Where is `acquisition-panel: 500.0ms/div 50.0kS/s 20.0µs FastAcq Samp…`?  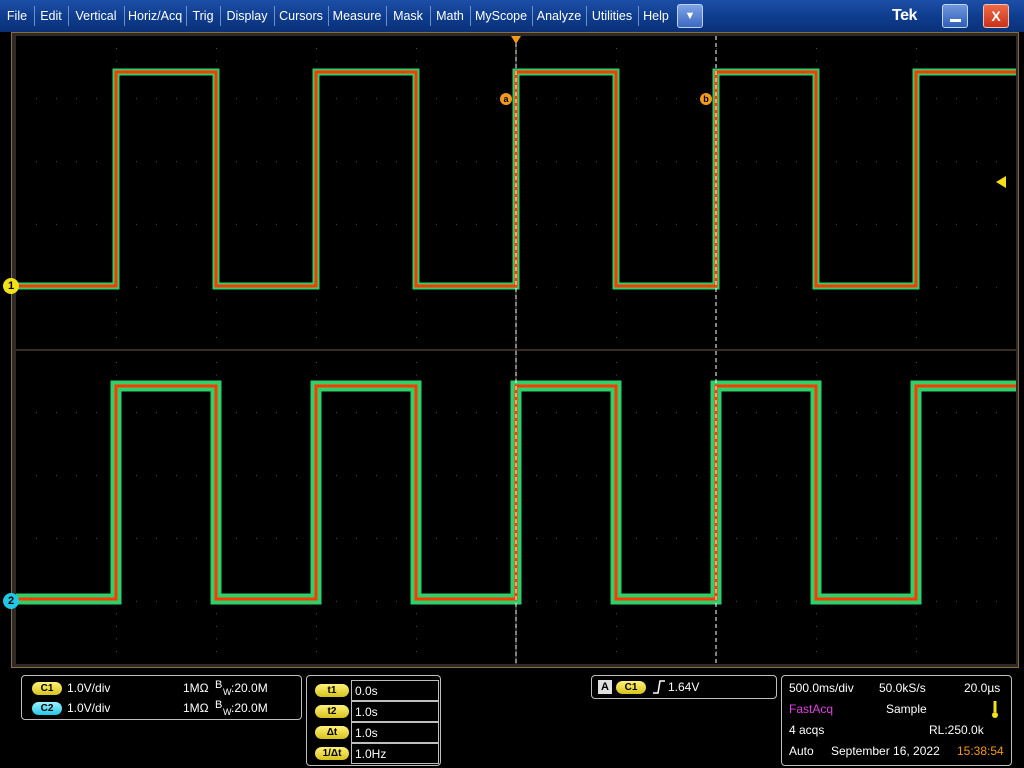
acquisition-panel: 500.0ms/div 50.0kS/s 20.0µs FastAcq Samp… is located at coordinates (896, 720).